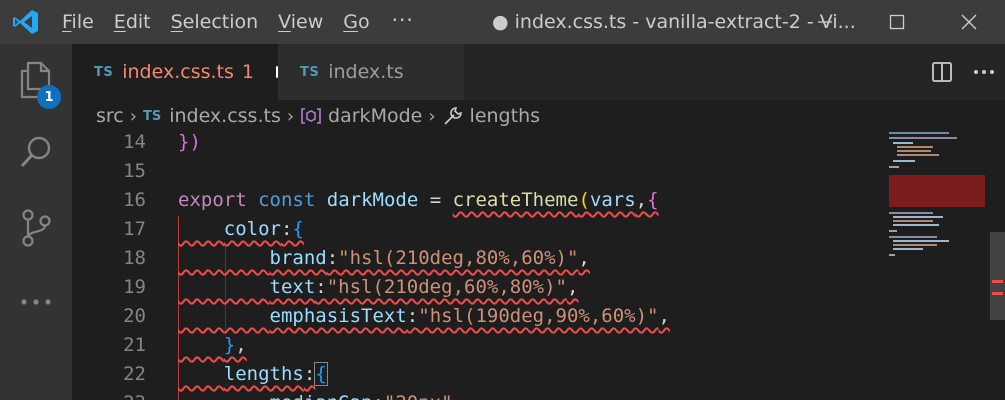 The height and width of the screenshot is (400, 1005). I want to click on minimize-button, so click(825, 22).